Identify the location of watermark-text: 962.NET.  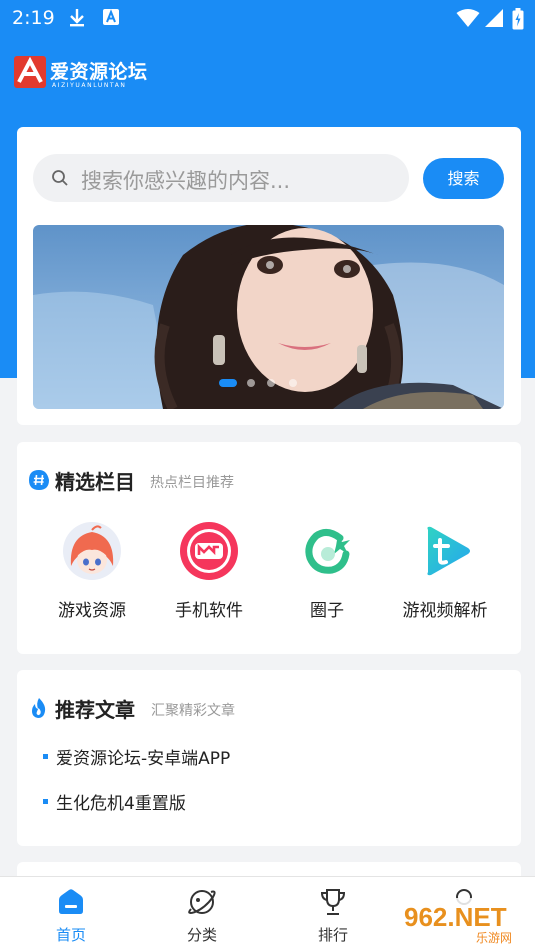
(455, 917).